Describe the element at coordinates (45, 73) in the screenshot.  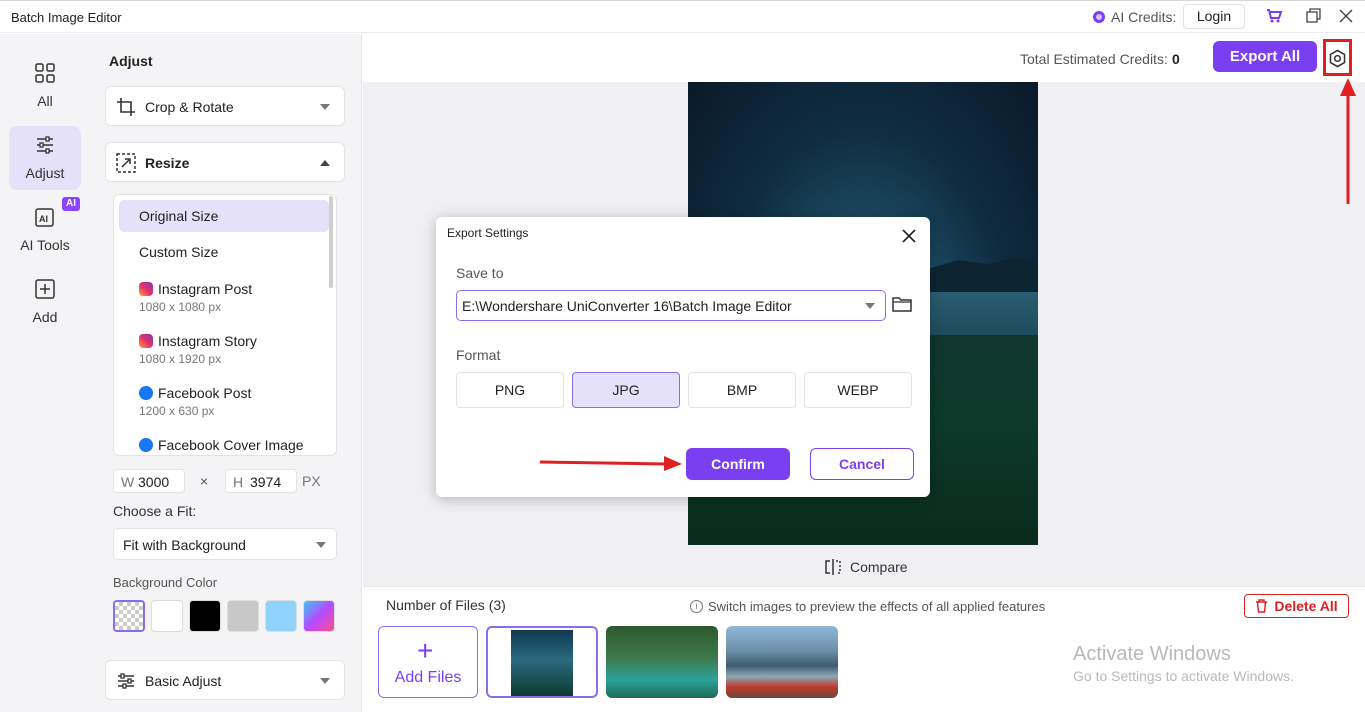
I see `grid-icon` at that location.